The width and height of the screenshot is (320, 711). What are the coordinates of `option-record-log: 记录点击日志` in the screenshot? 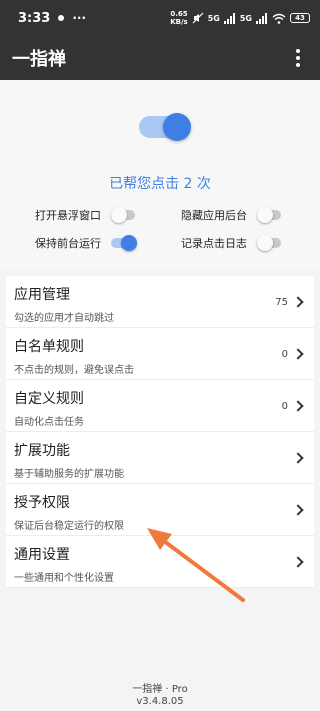 It's located at (232, 243).